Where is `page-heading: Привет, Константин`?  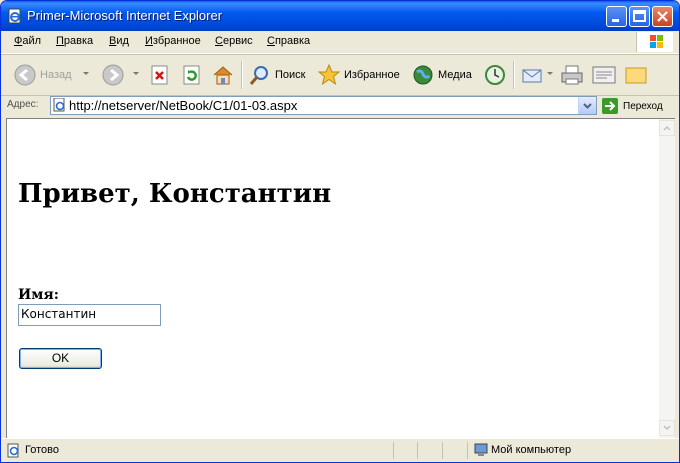 page-heading: Привет, Константин is located at coordinates (175, 194).